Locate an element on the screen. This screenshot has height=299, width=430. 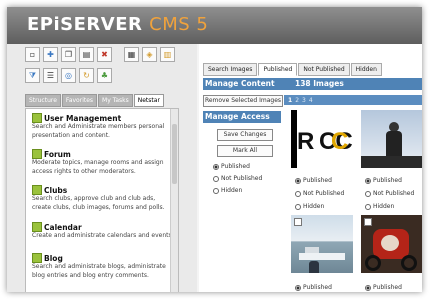
widget-title: Clubs is located at coordinates (55, 190).